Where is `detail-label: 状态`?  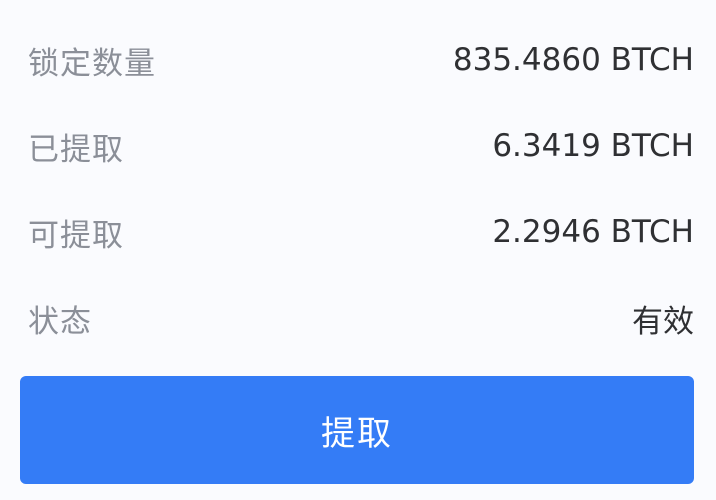
detail-label: 状态 is located at coordinates (60, 321).